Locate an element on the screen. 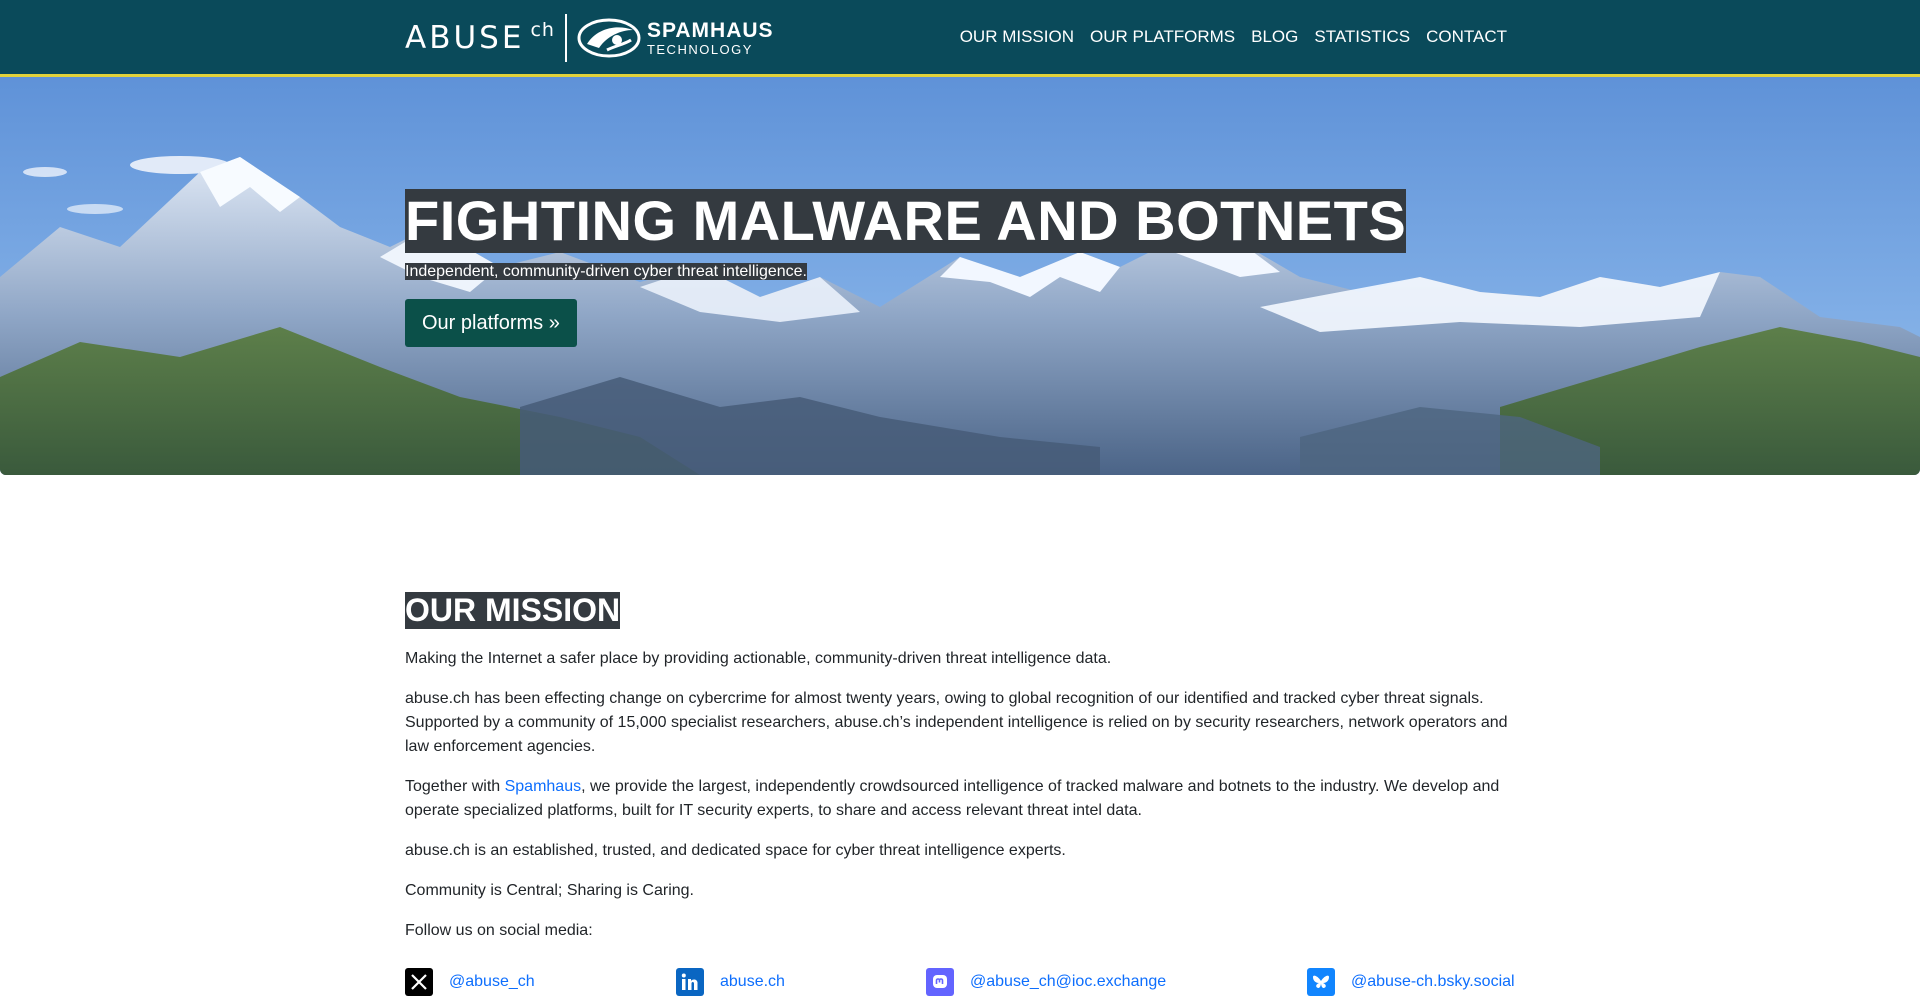 Image resolution: width=1920 pixels, height=996 pixels. x-icon is located at coordinates (419, 982).